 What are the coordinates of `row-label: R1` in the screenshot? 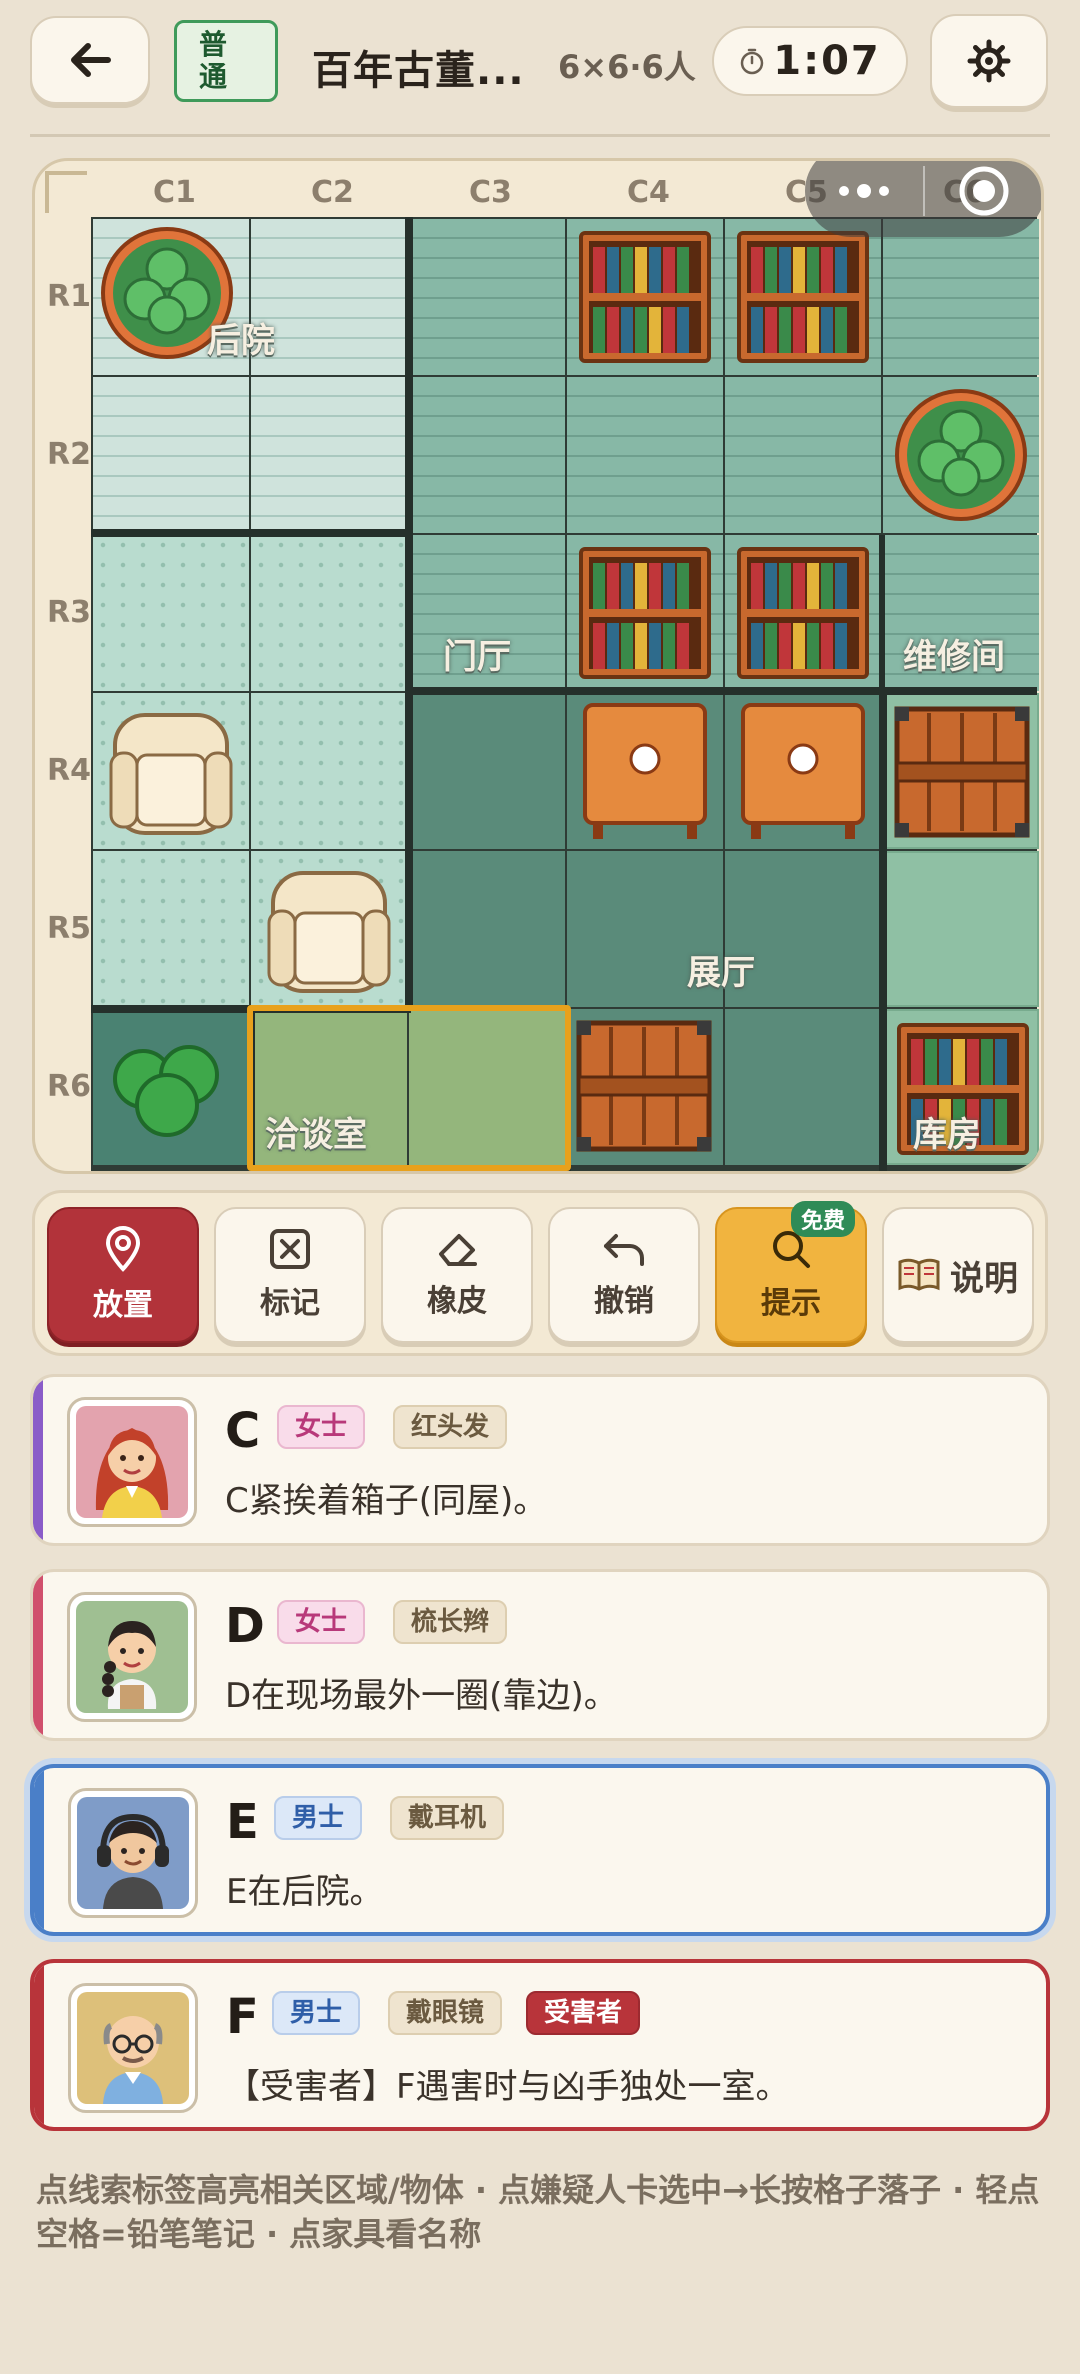 It's located at (69, 296).